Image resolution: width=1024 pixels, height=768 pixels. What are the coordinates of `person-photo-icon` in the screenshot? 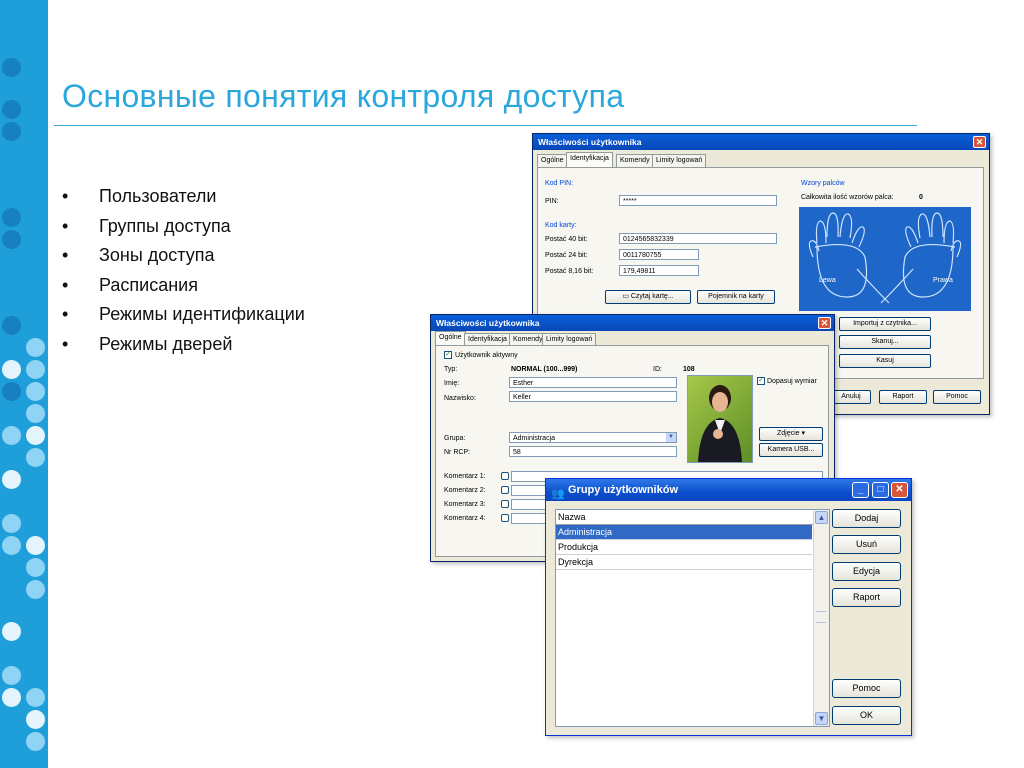 It's located at (720, 423).